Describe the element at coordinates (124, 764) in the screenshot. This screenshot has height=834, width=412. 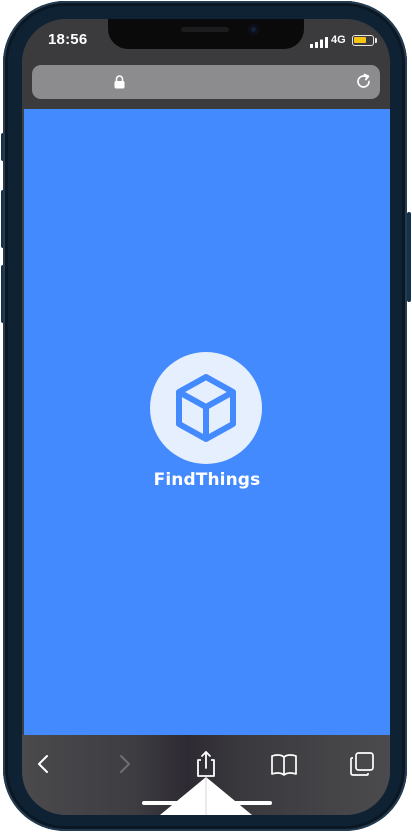
I see `forward-icon` at that location.